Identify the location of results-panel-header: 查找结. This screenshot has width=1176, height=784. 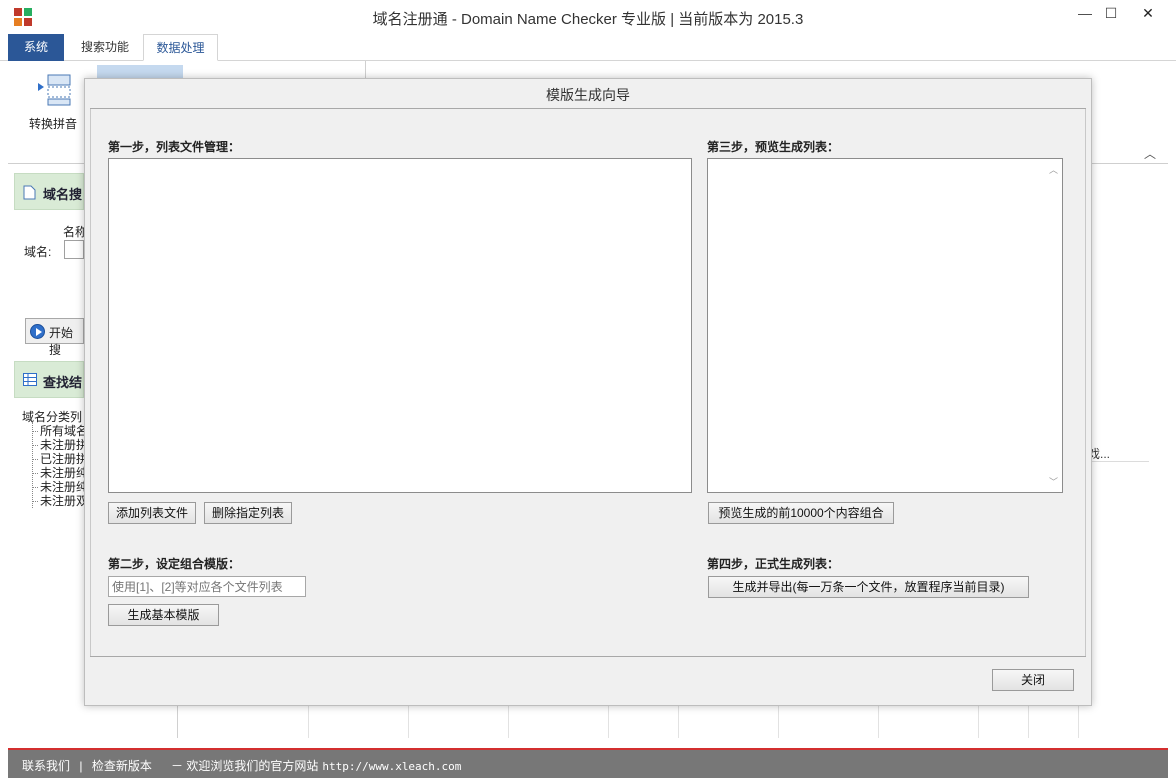
(49, 379).